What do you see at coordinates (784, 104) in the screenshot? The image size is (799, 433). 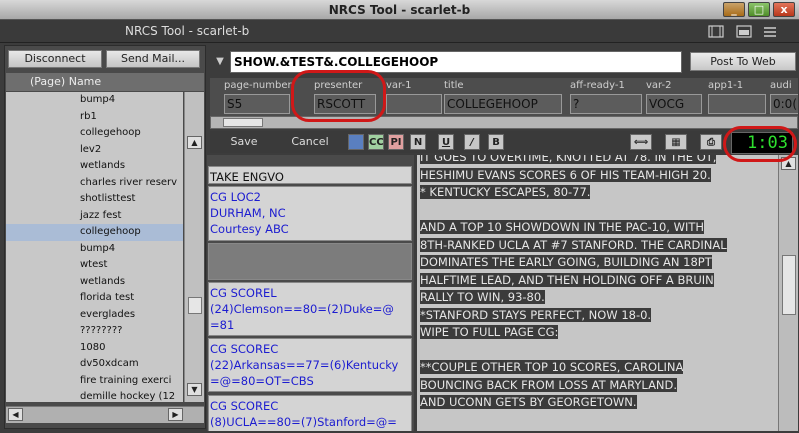 I see `field-value-input: 0:0(` at bounding box center [784, 104].